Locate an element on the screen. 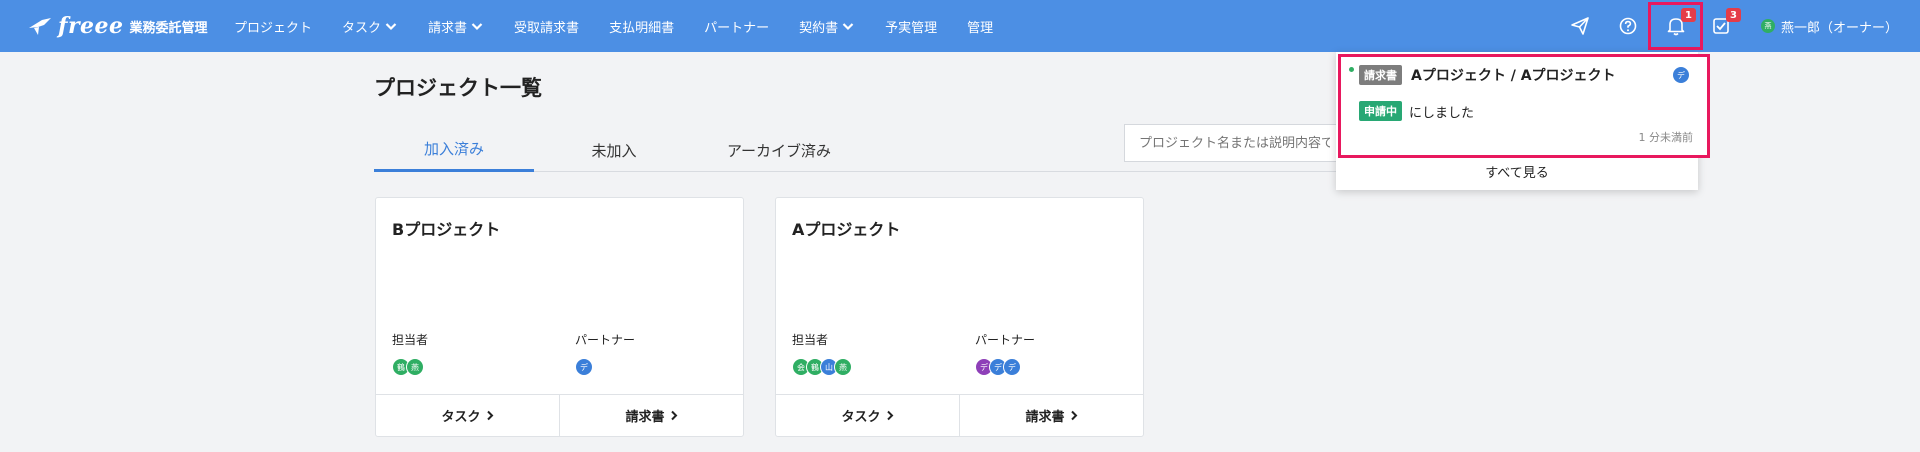 This screenshot has width=1920, height=452. help-button is located at coordinates (1628, 26).